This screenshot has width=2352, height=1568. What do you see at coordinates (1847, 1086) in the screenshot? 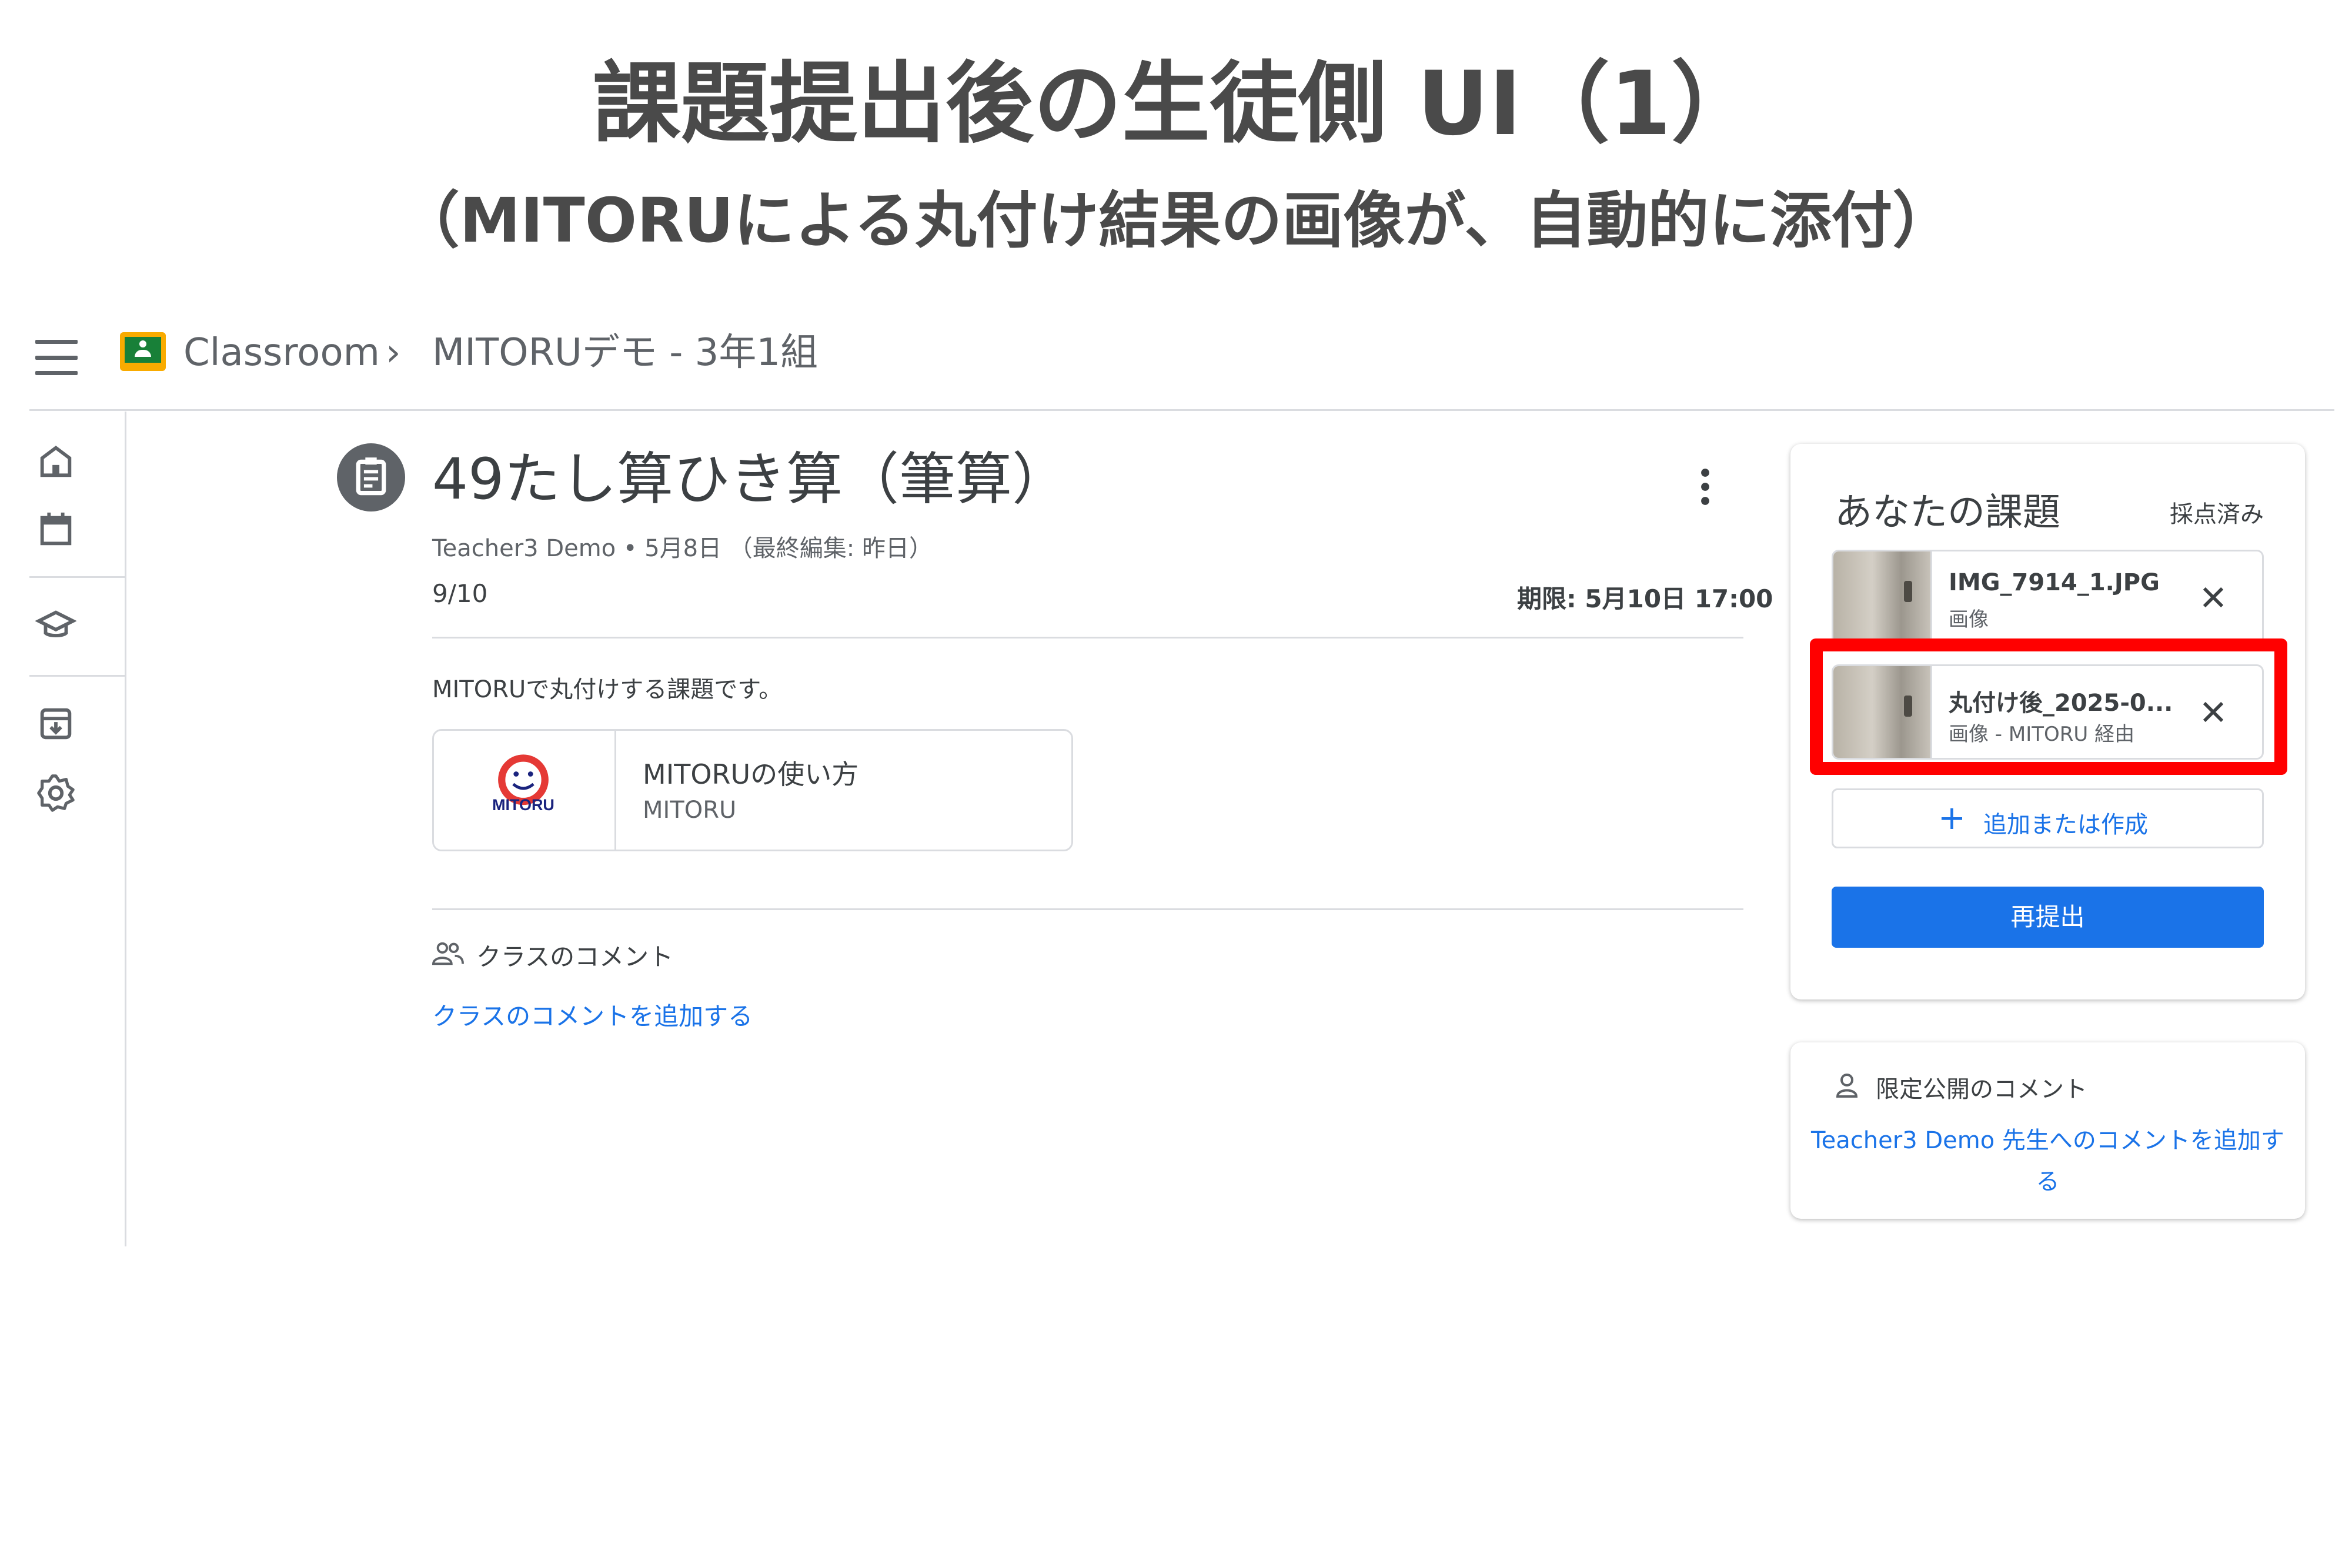
I see `person-icon` at bounding box center [1847, 1086].